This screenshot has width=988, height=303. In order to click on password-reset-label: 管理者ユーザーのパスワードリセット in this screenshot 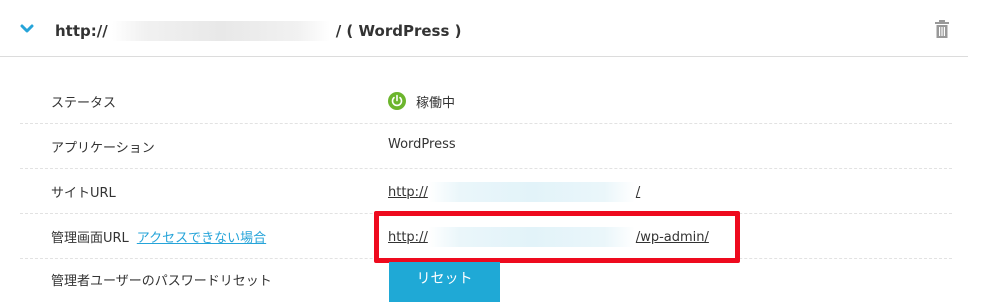, I will do `click(161, 281)`.